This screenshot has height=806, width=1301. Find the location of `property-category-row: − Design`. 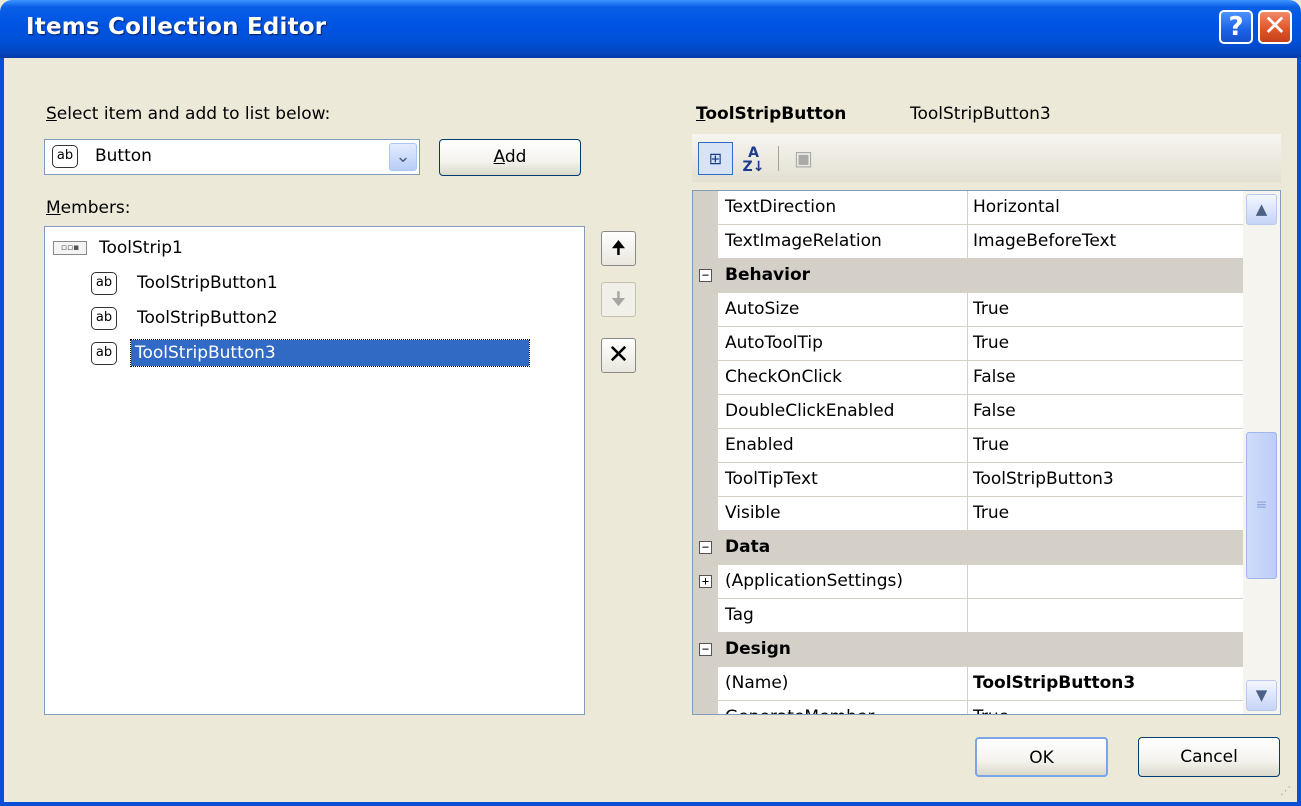

property-category-row: − Design is located at coordinates (968, 650).